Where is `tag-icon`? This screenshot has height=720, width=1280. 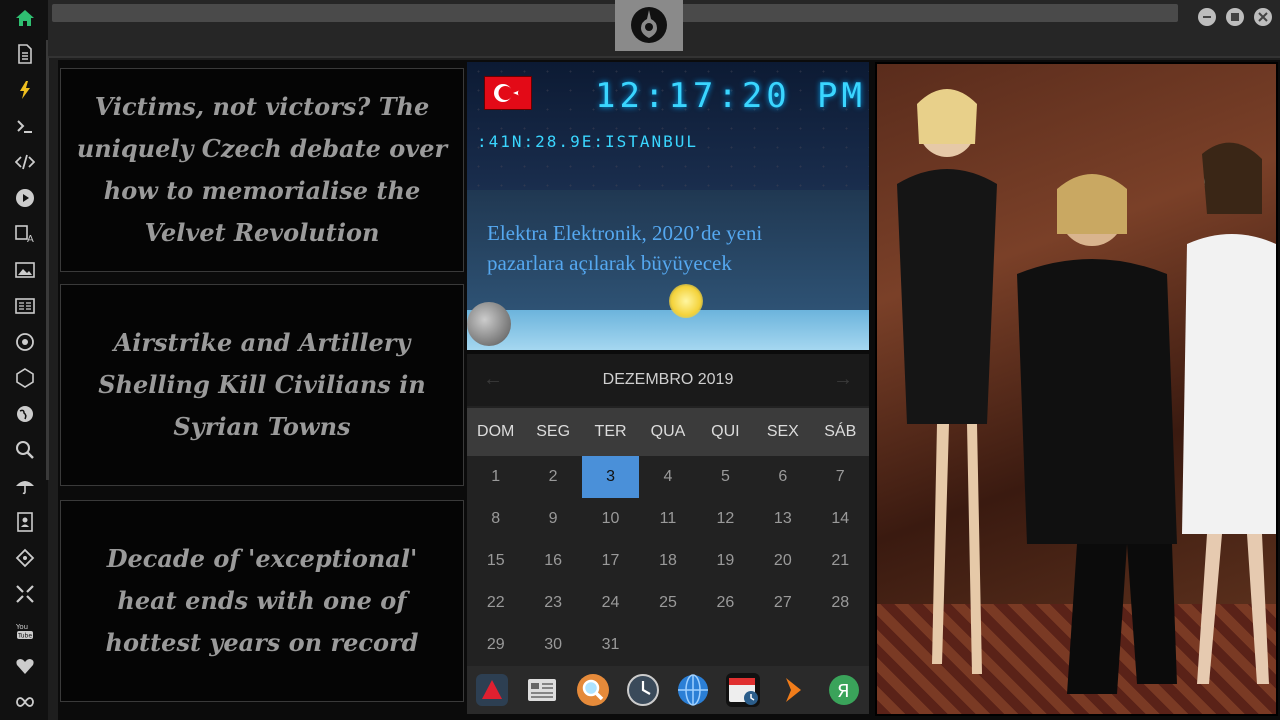 tag-icon is located at coordinates (25, 558).